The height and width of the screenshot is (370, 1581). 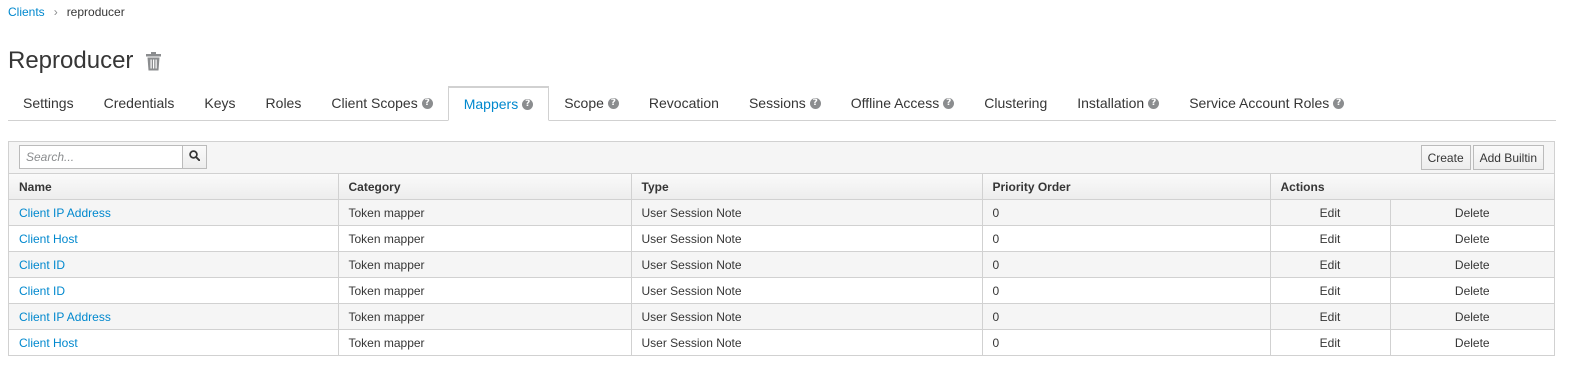 I want to click on tab-installation: Installation?, so click(x=1118, y=103).